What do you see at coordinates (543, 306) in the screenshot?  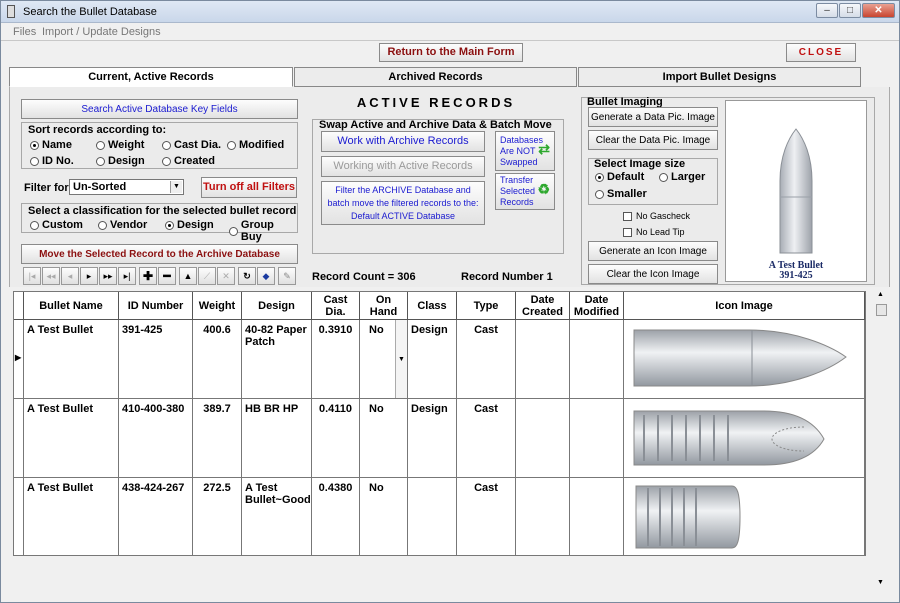 I see `col-date-created: Date Created` at bounding box center [543, 306].